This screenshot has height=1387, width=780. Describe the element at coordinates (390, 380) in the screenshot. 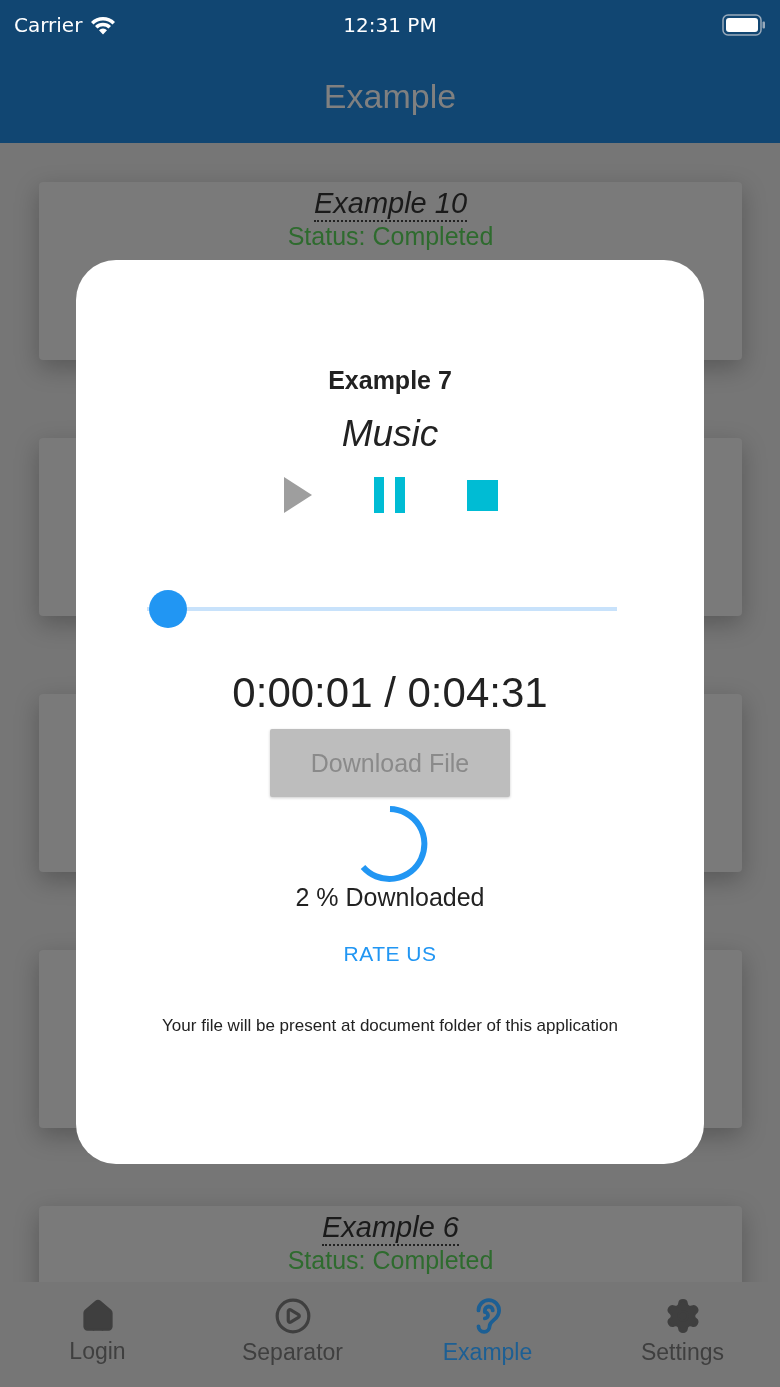

I see `dialog-title: Example 7` at that location.